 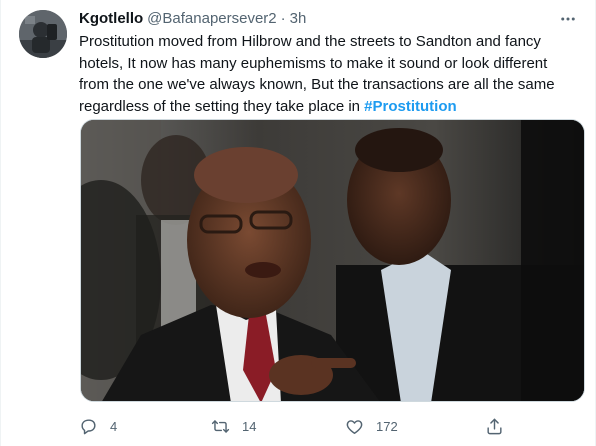 What do you see at coordinates (371, 426) in the screenshot?
I see `like-button: 172` at bounding box center [371, 426].